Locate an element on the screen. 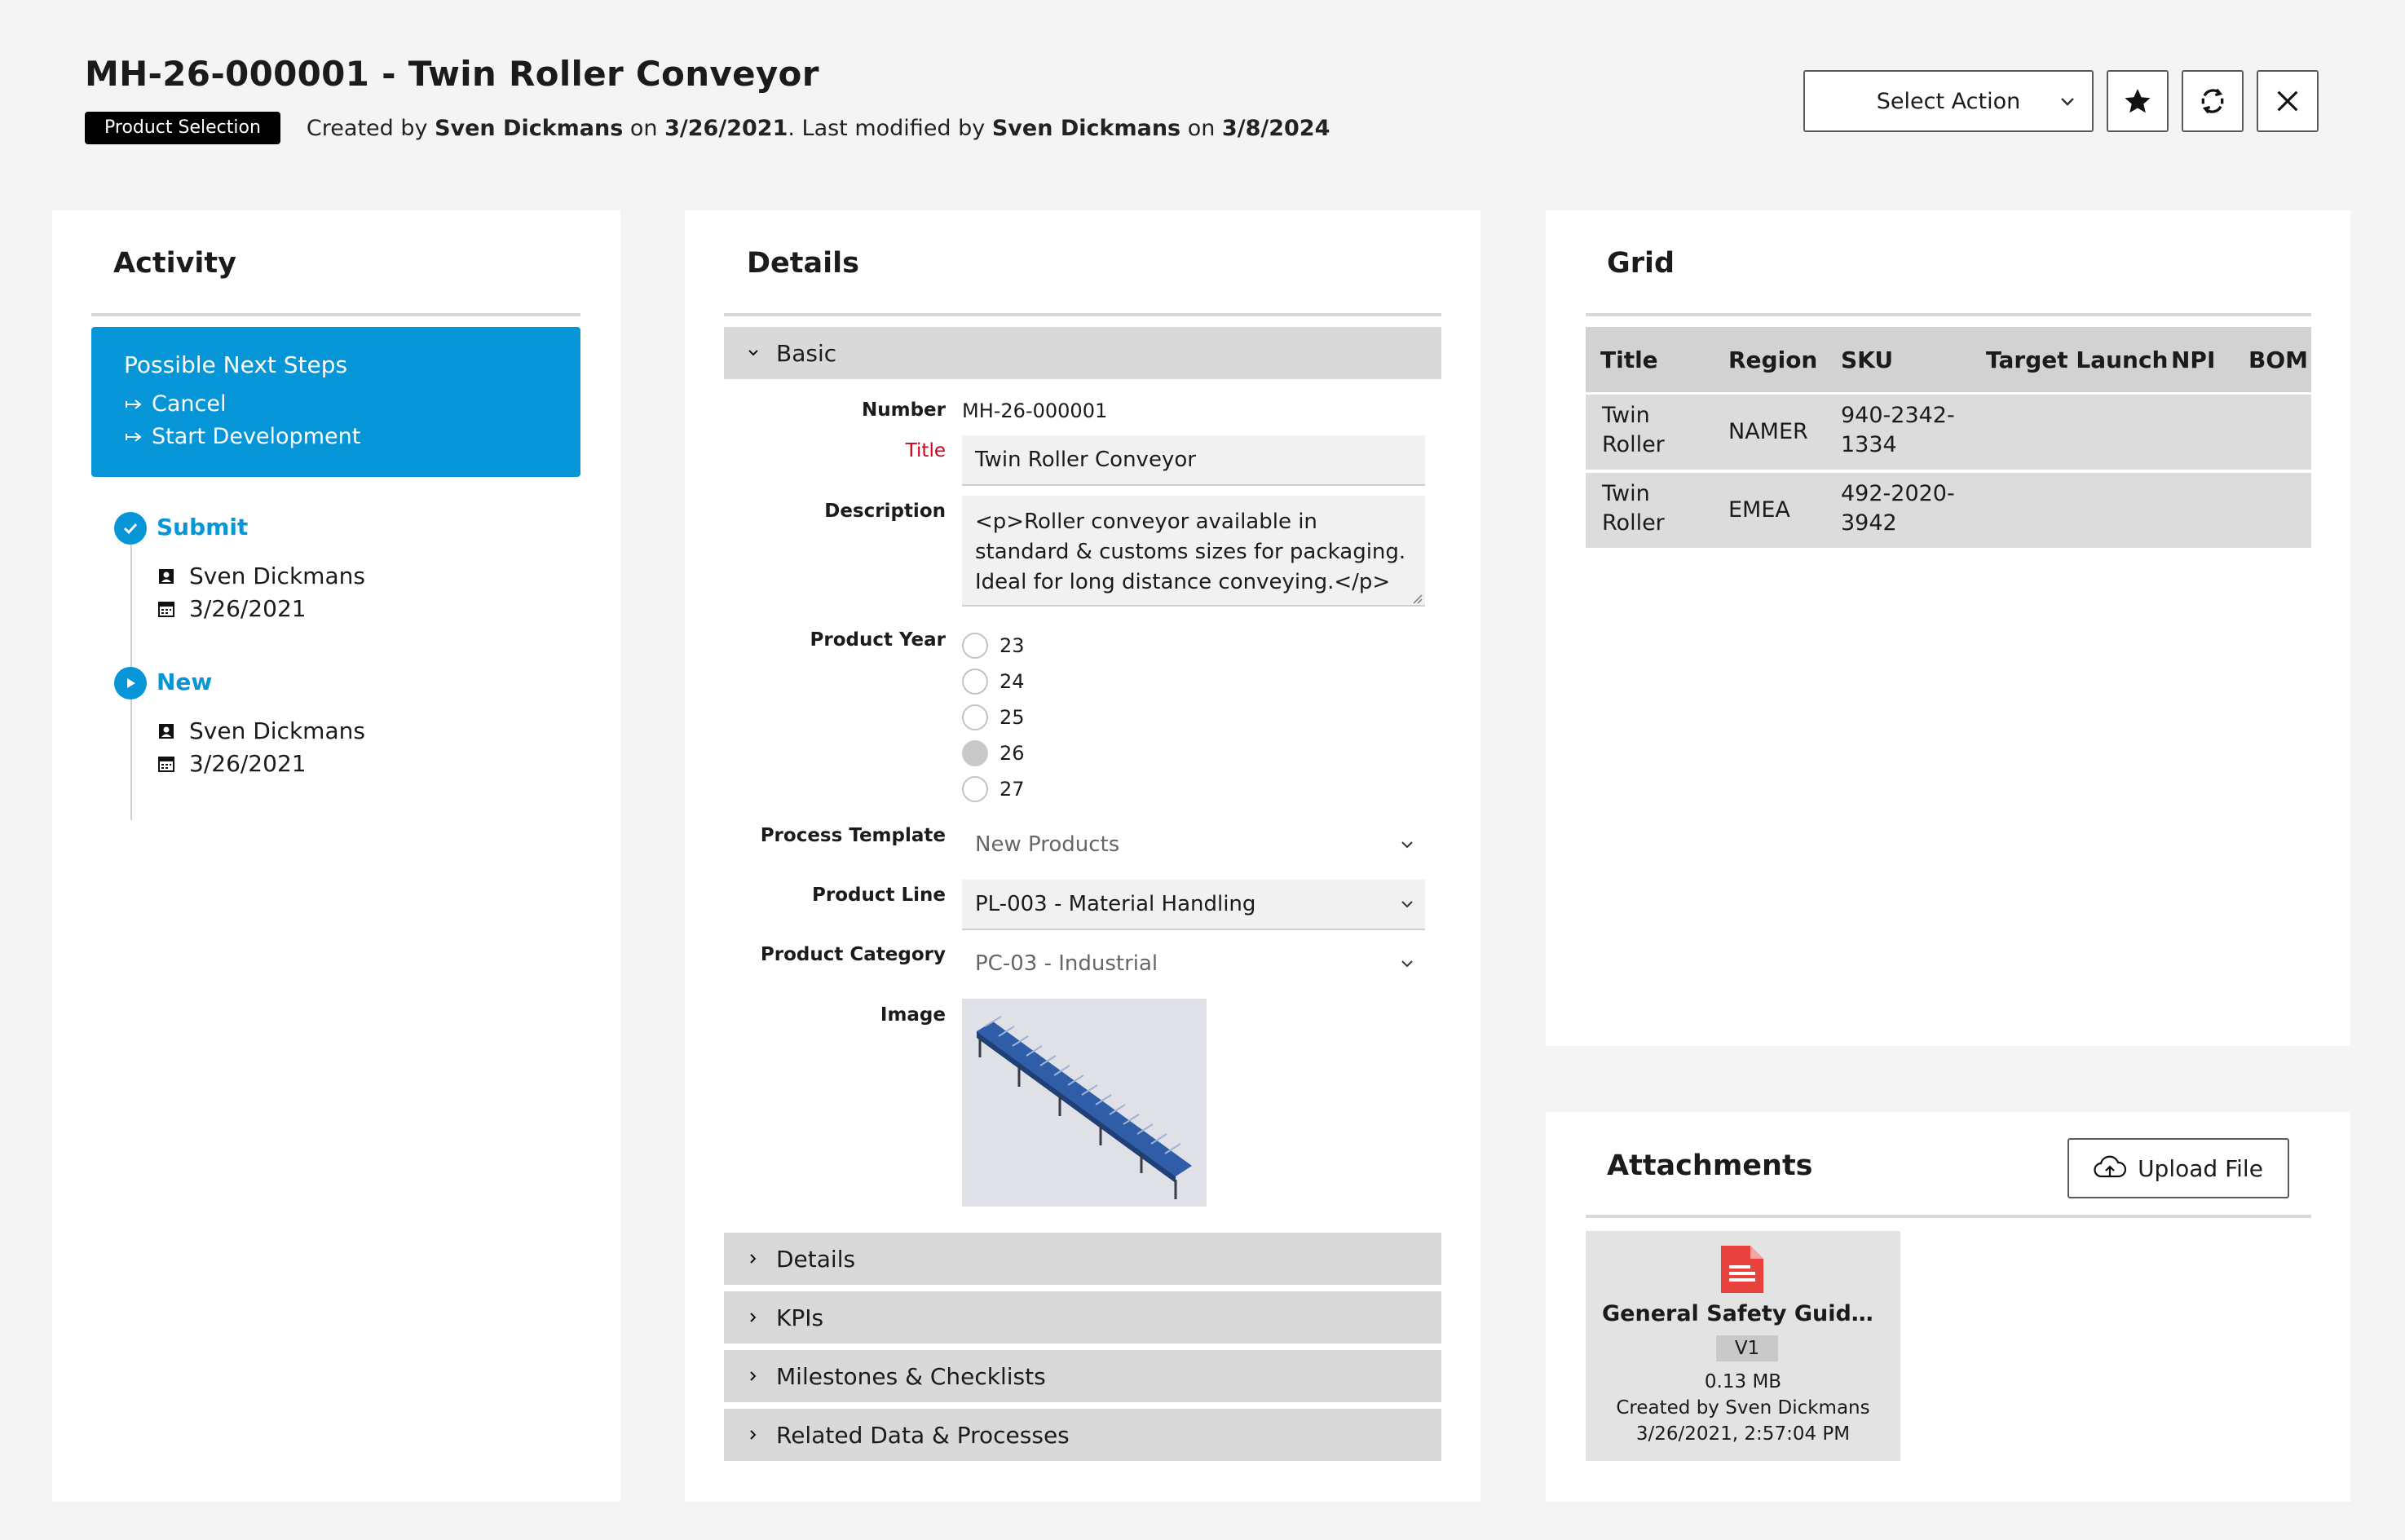  section-label: Basic is located at coordinates (806, 353).